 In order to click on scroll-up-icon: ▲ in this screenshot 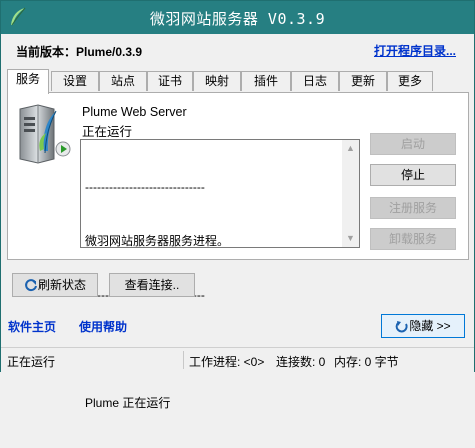, I will do `click(350, 148)`.